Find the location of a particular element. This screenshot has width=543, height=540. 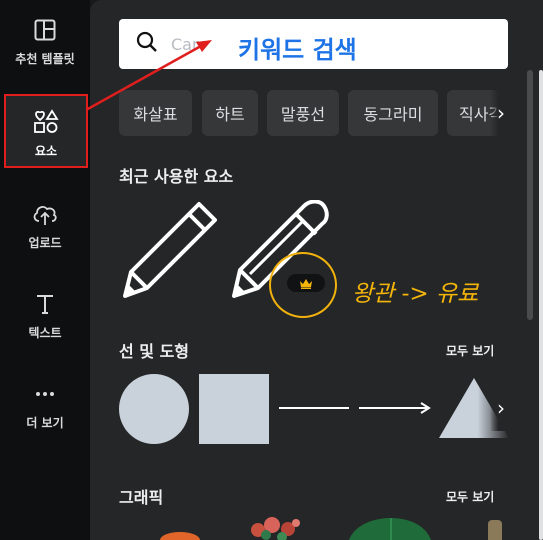

shape-square is located at coordinates (234, 409).